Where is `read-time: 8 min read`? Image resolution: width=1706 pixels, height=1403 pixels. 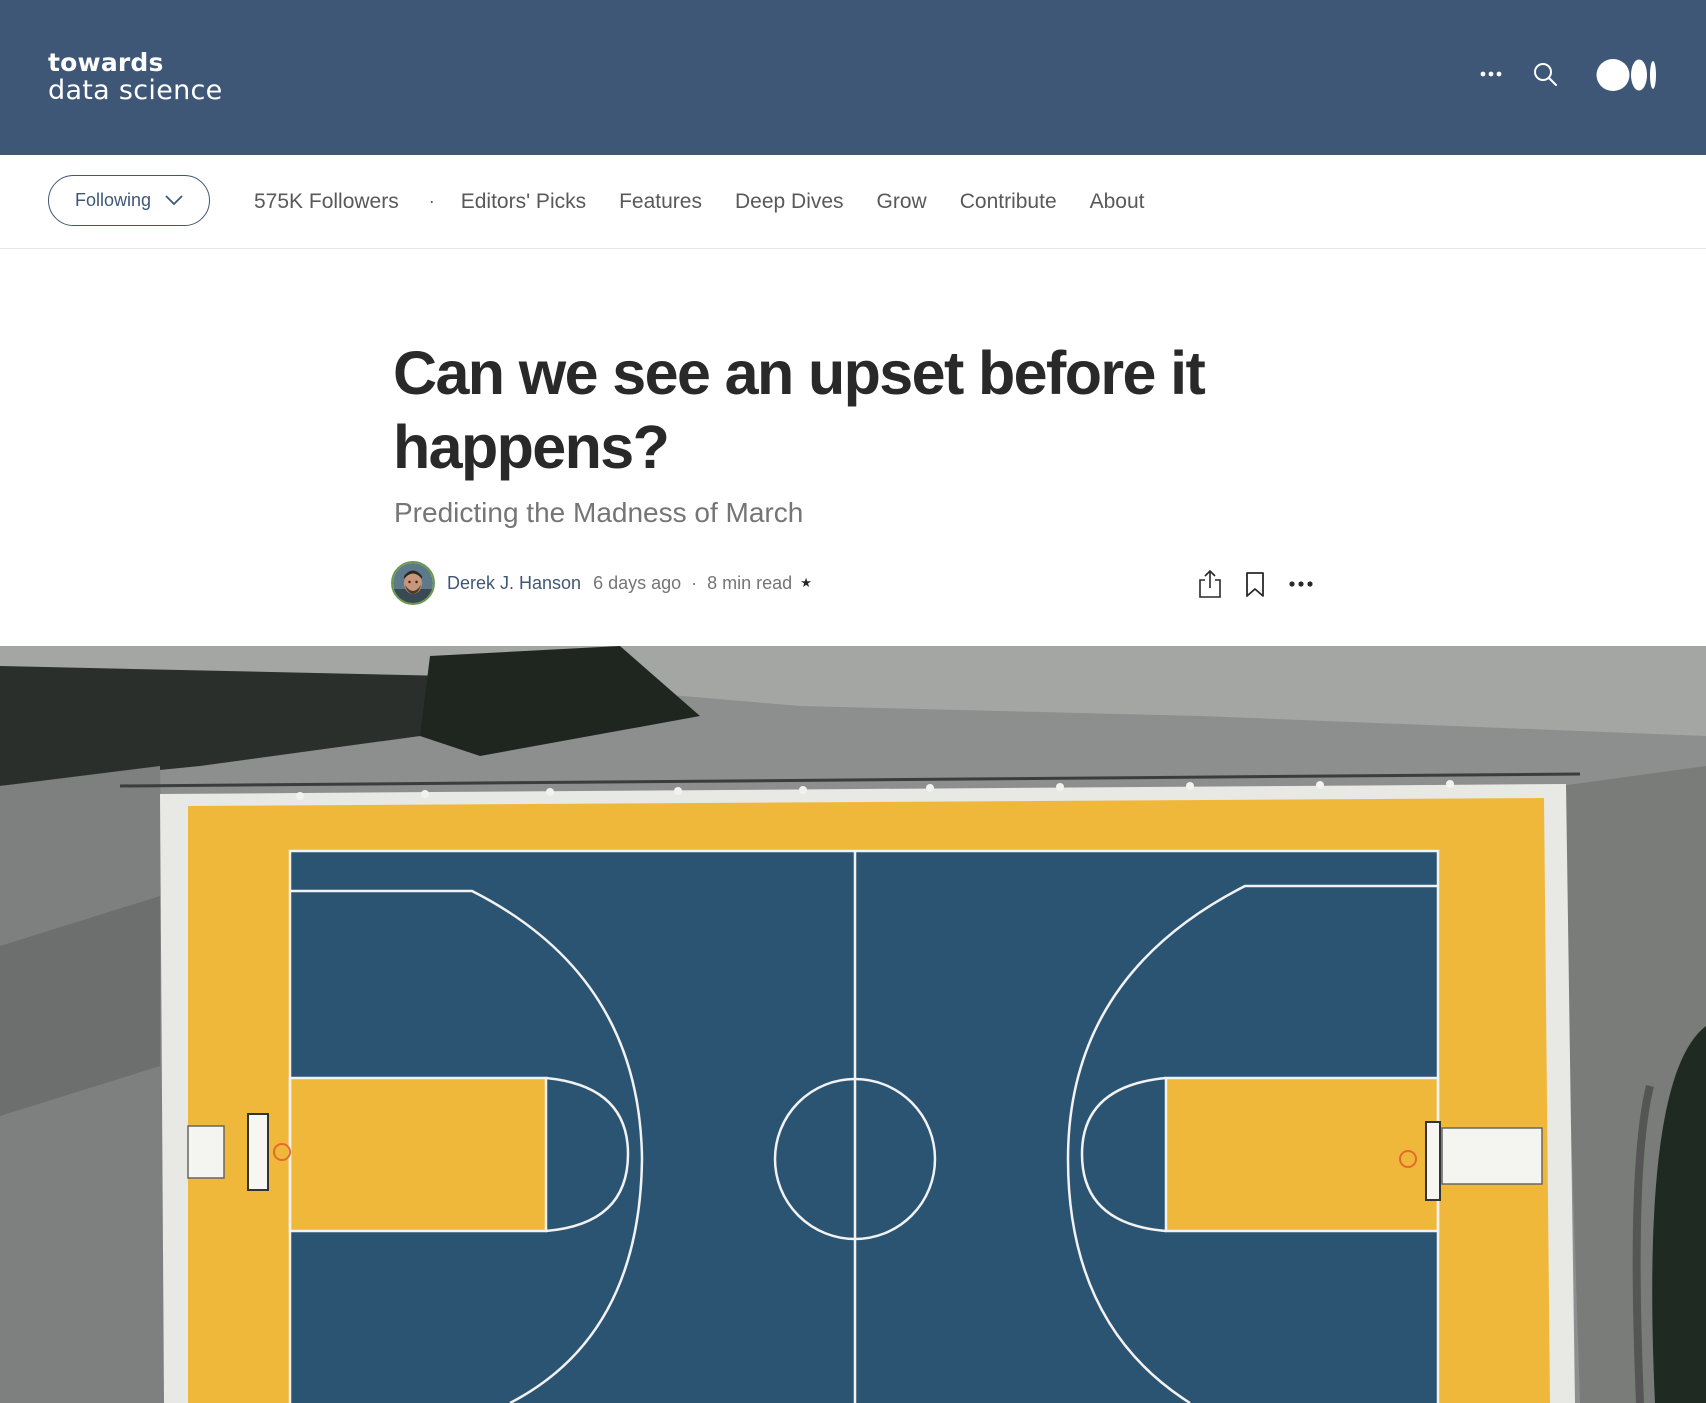
read-time: 8 min read is located at coordinates (750, 582).